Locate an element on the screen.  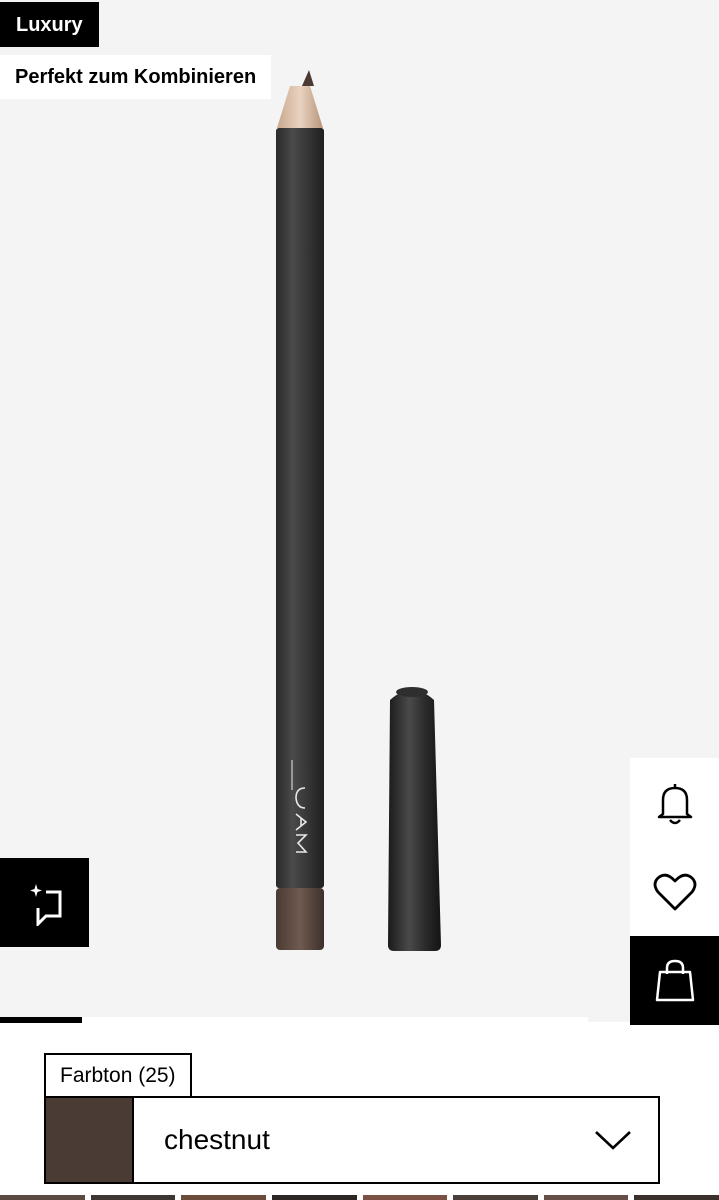
combine-badge: Perfekt zum Kombinieren is located at coordinates (136, 77).